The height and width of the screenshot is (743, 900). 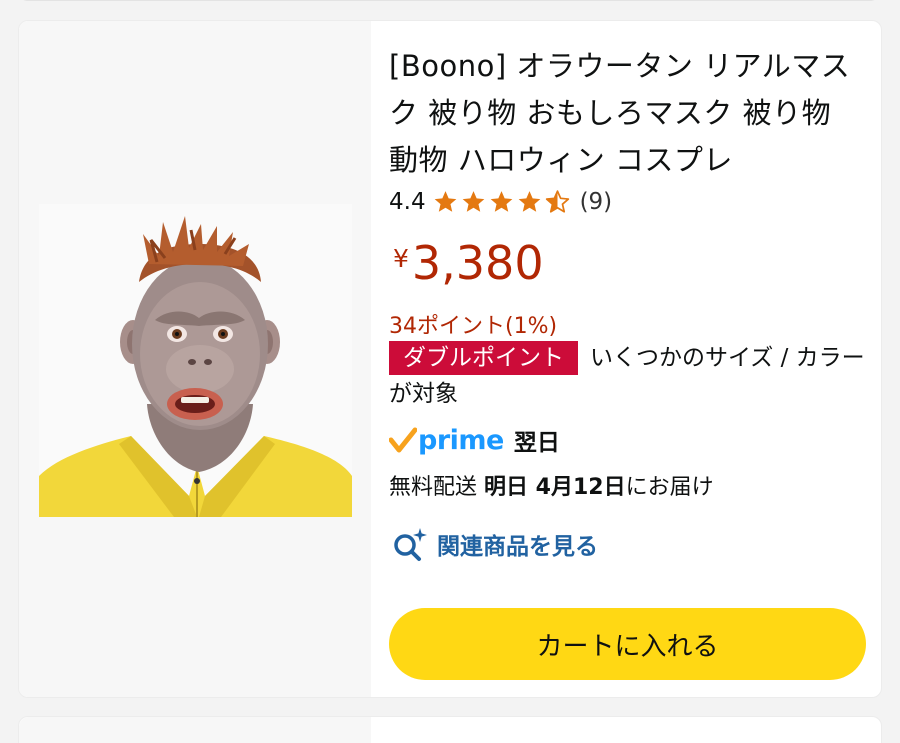 I want to click on search-sparkle-icon, so click(x=410, y=544).